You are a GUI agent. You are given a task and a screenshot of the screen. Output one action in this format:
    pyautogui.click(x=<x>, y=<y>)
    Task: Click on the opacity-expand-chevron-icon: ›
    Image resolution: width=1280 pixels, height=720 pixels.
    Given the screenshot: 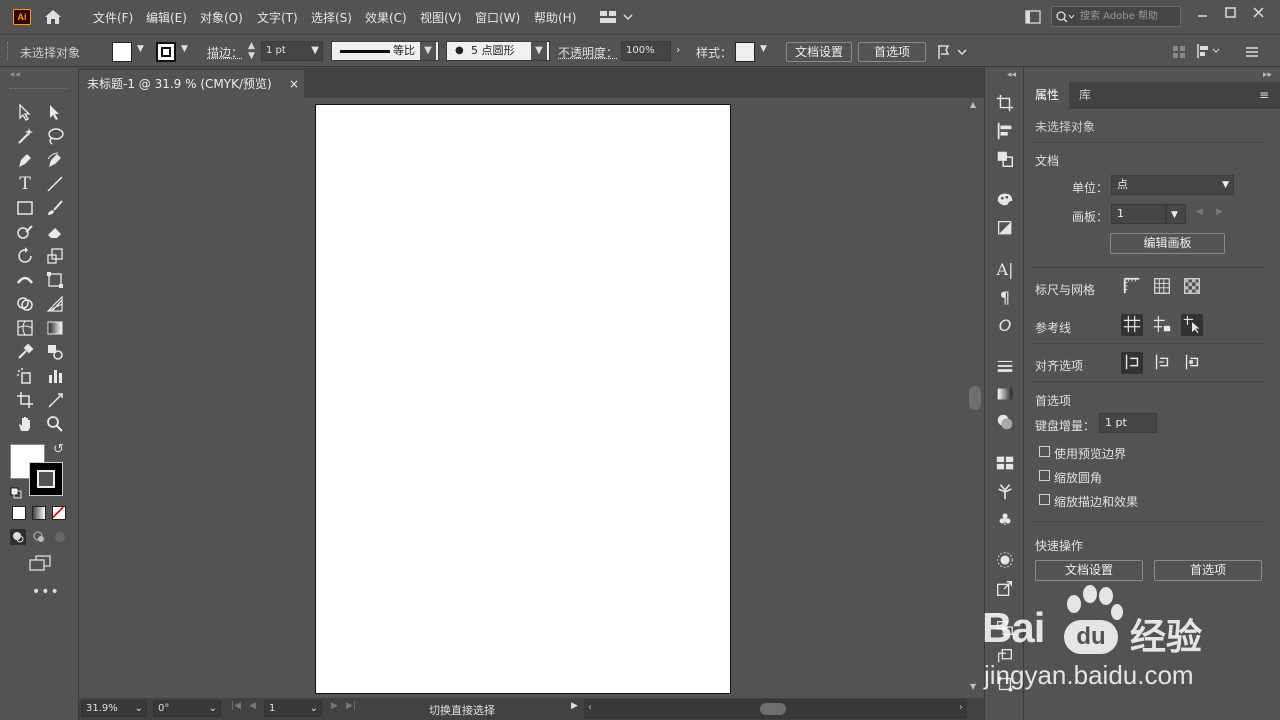 What is the action you would take?
    pyautogui.click(x=678, y=49)
    